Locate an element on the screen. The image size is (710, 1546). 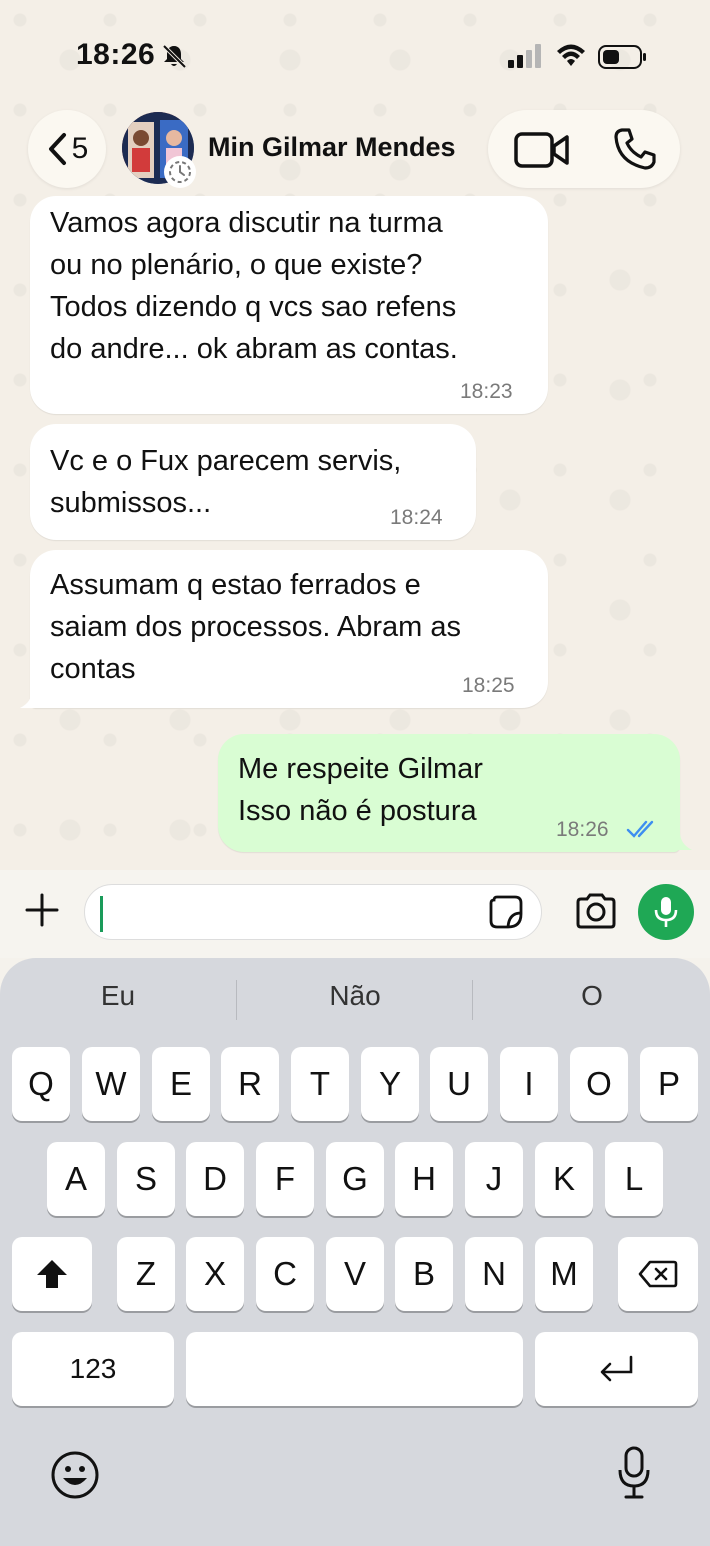
numbers-key: 123 is located at coordinates (93, 1369).